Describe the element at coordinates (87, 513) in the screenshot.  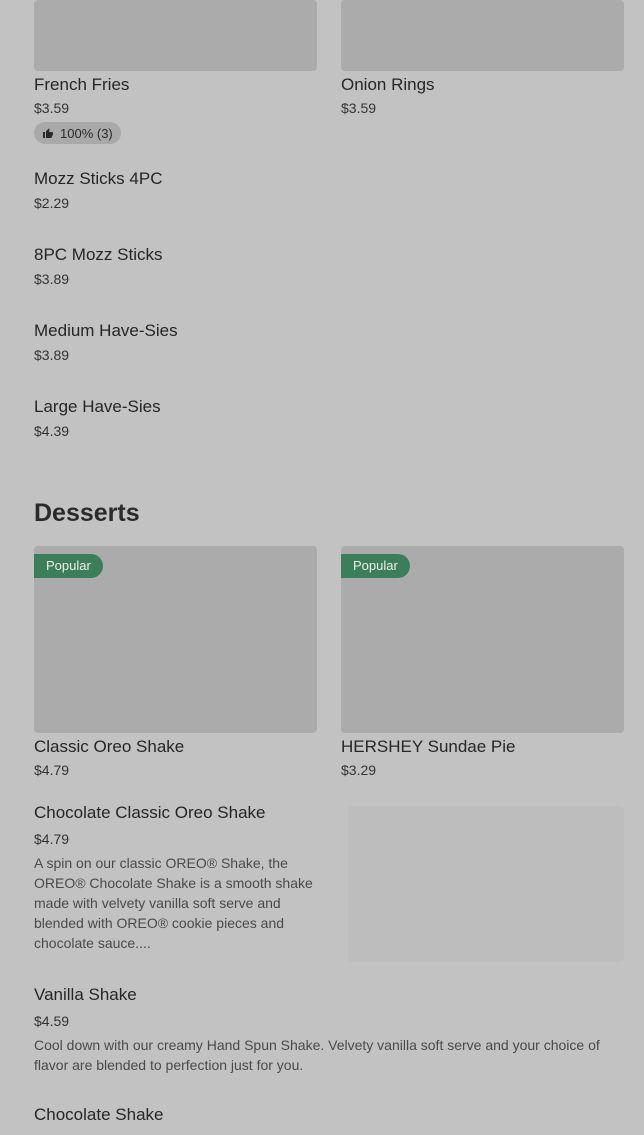
I see `section-title-desserts: Desserts` at that location.